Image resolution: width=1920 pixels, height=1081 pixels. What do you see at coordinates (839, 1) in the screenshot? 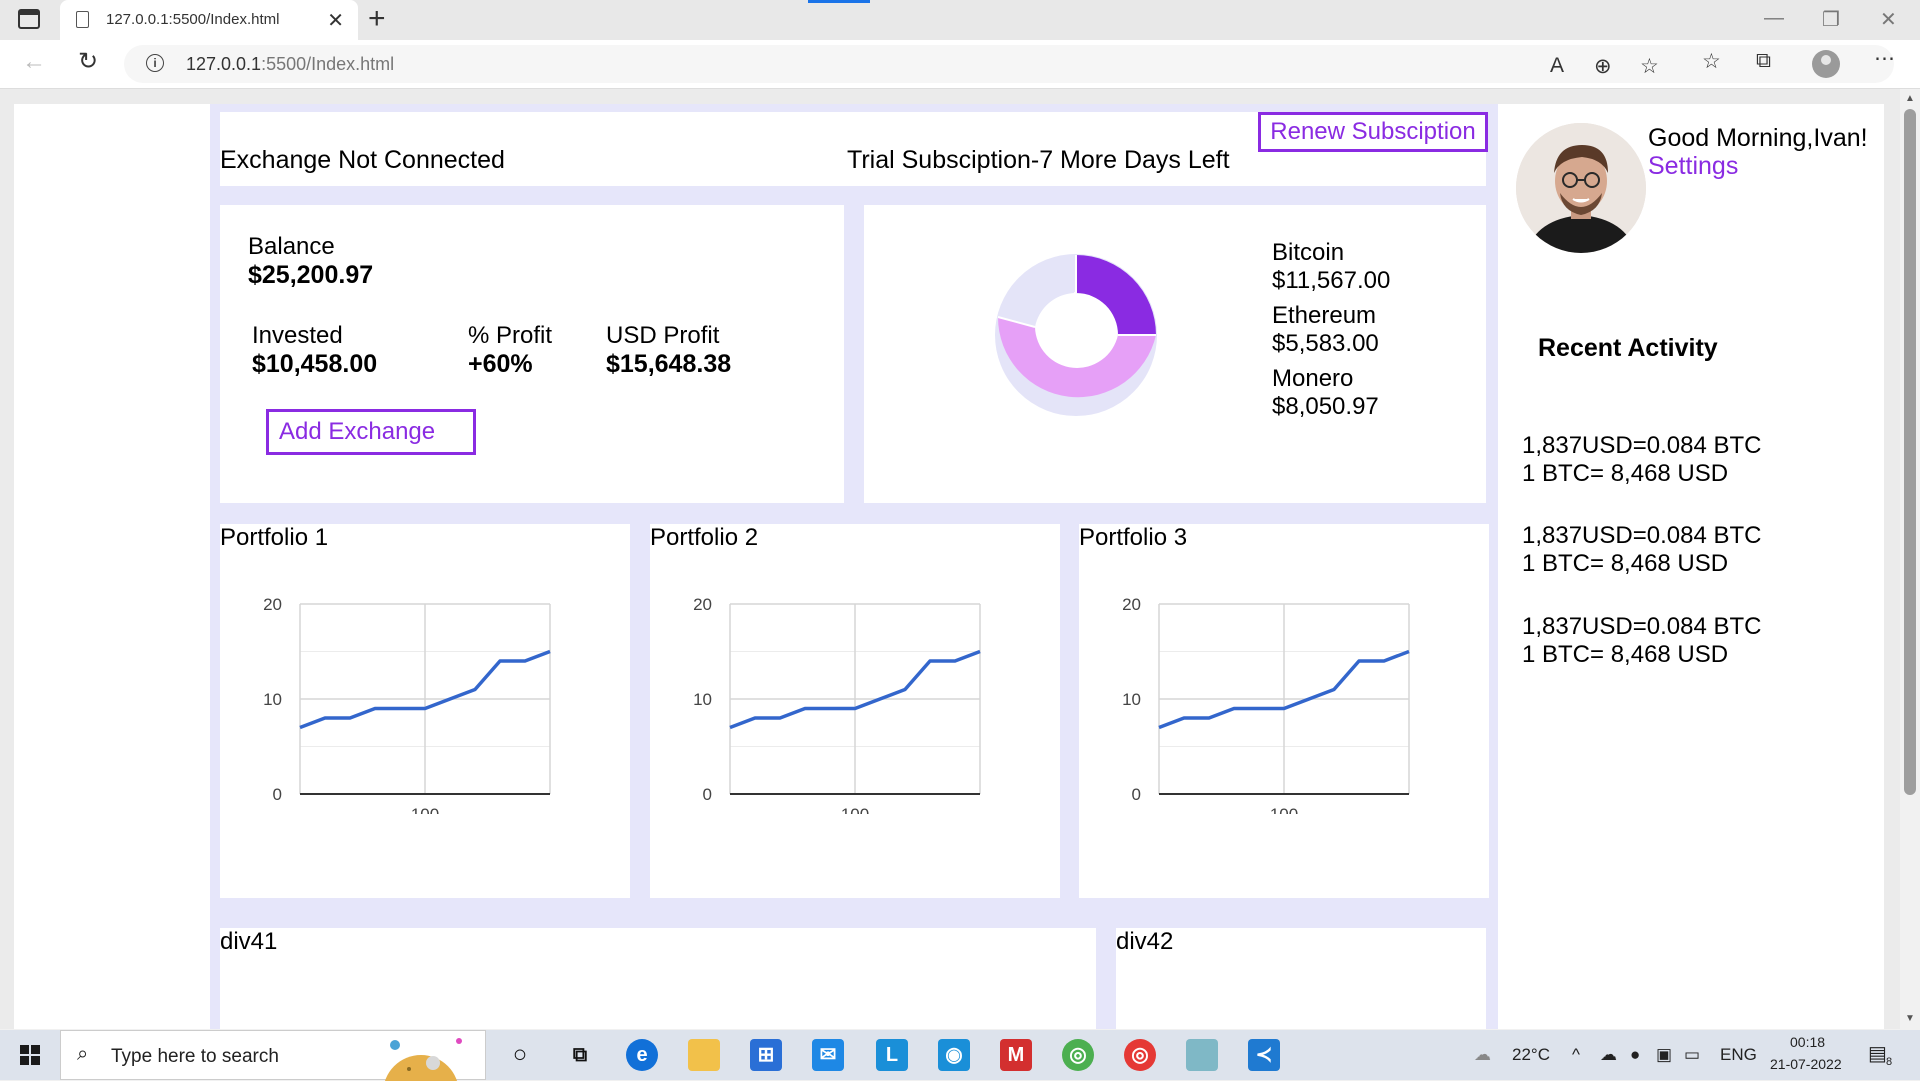
I see `tab-indicator` at bounding box center [839, 1].